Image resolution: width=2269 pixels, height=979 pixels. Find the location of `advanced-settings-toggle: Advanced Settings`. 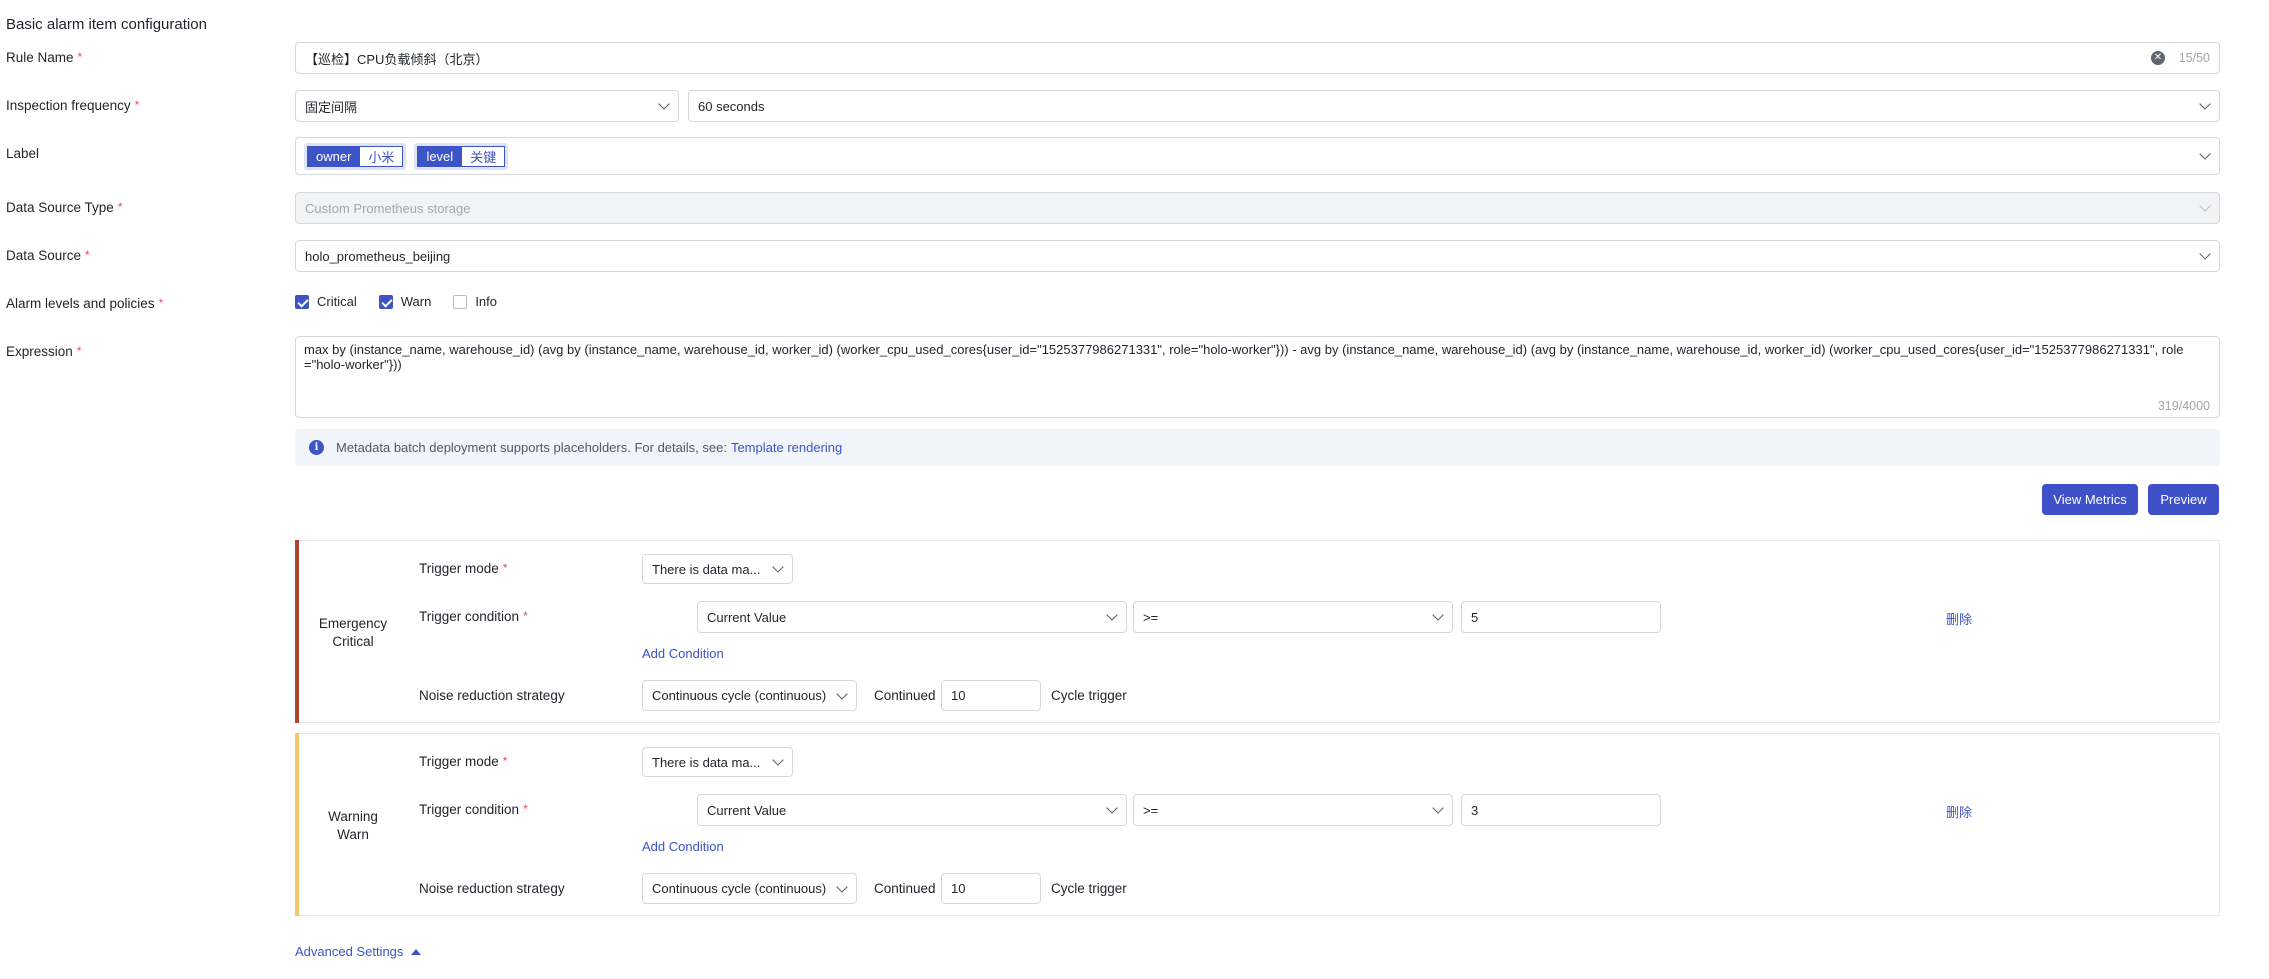

advanced-settings-toggle: Advanced Settings is located at coordinates (358, 951).